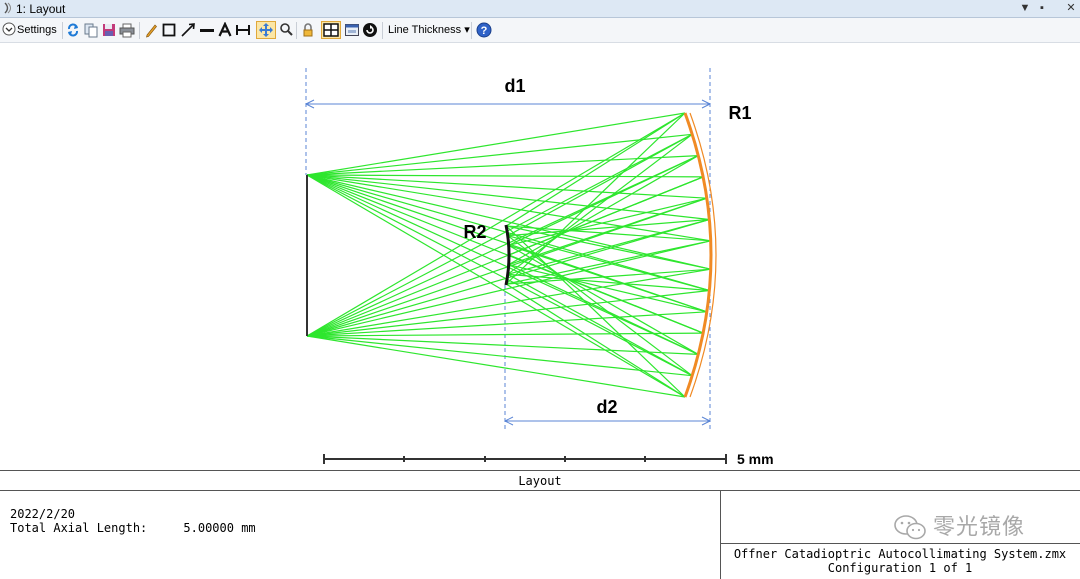 The height and width of the screenshot is (579, 1080). What do you see at coordinates (352, 30) in the screenshot?
I see `window-icon` at bounding box center [352, 30].